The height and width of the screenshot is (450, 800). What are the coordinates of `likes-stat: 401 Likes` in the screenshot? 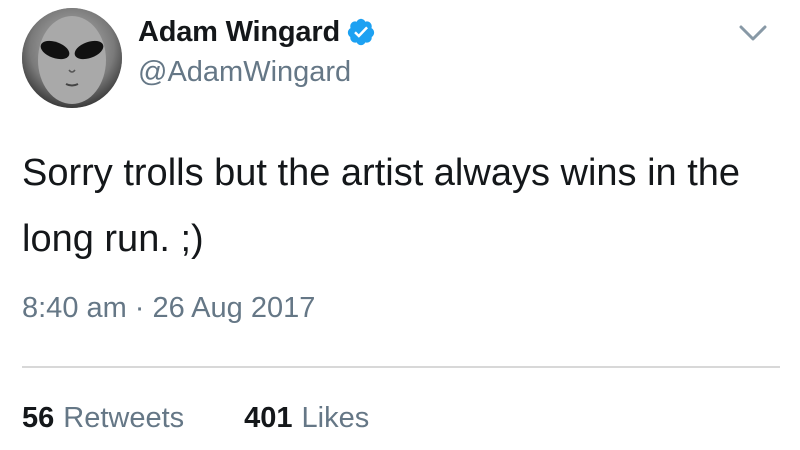 It's located at (306, 418).